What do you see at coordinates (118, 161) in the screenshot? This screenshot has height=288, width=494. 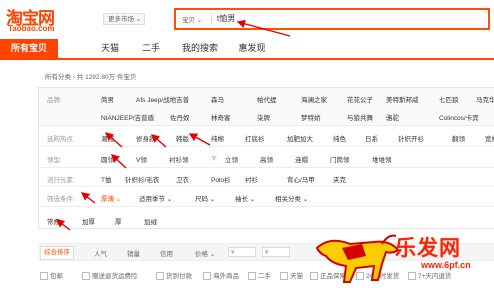 I see `arrow-round-neck` at bounding box center [118, 161].